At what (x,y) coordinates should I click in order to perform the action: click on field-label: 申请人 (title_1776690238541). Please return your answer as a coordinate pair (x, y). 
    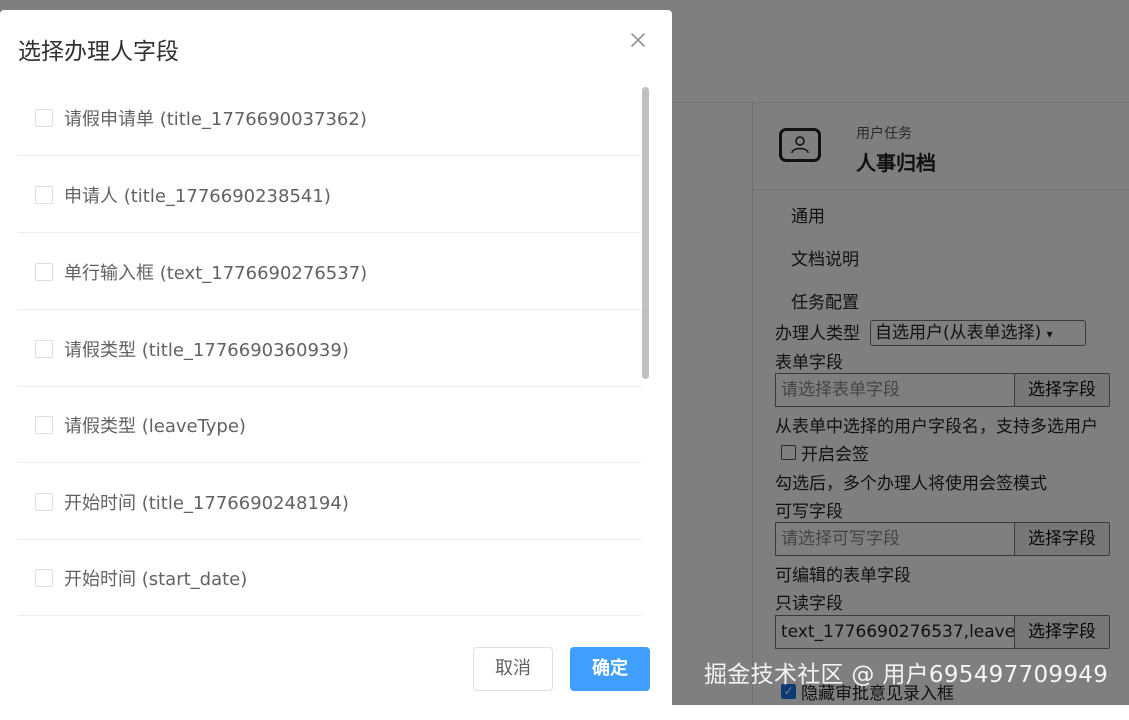
    Looking at the image, I should click on (197, 196).